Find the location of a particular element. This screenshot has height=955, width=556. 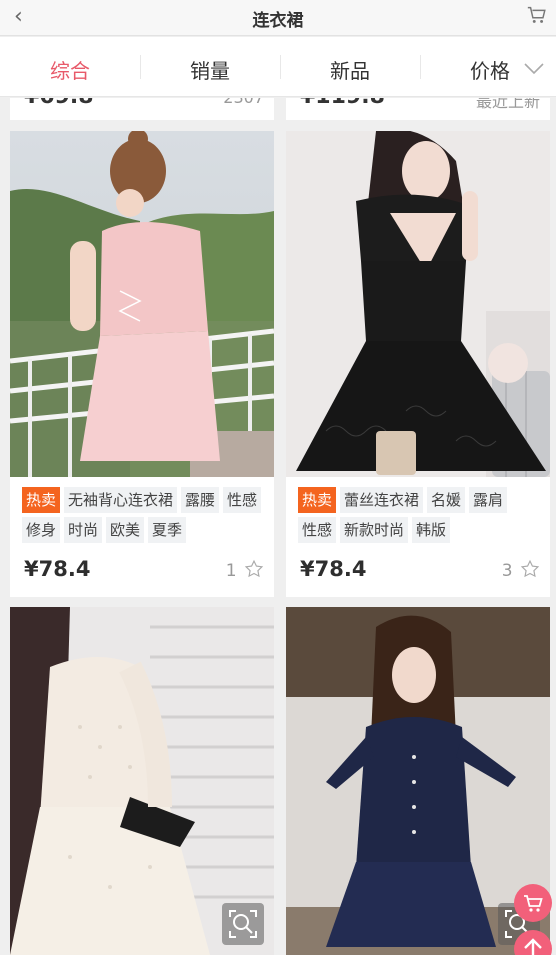

product-card-partial: ¥69.8 2307 is located at coordinates (142, 109).